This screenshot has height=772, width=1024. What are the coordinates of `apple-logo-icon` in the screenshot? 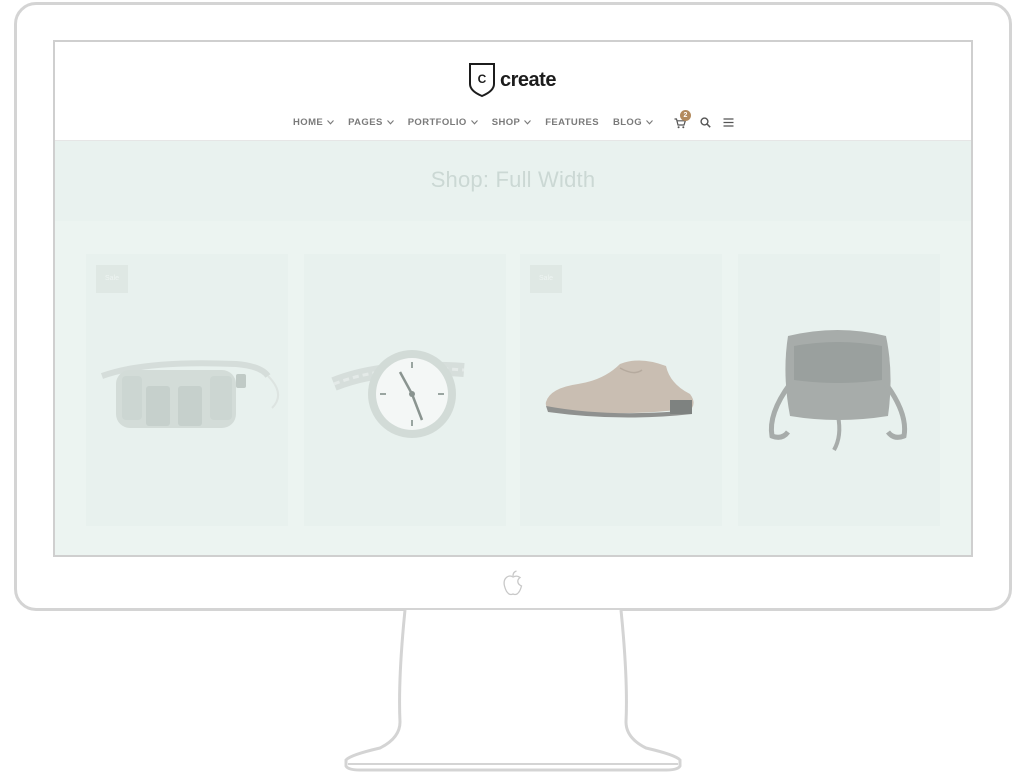 It's located at (513, 583).